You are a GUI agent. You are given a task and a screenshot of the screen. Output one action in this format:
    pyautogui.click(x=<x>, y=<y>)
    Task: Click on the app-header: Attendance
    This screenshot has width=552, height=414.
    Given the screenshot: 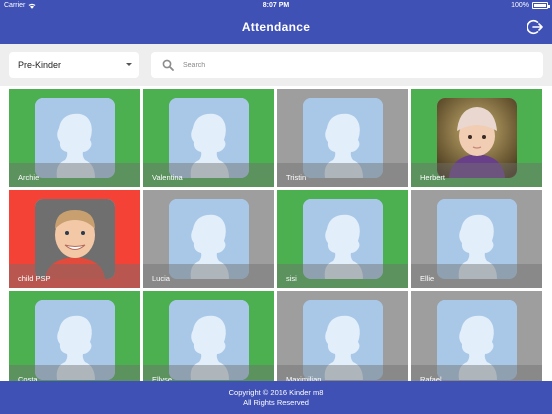 What is the action you would take?
    pyautogui.click(x=276, y=28)
    